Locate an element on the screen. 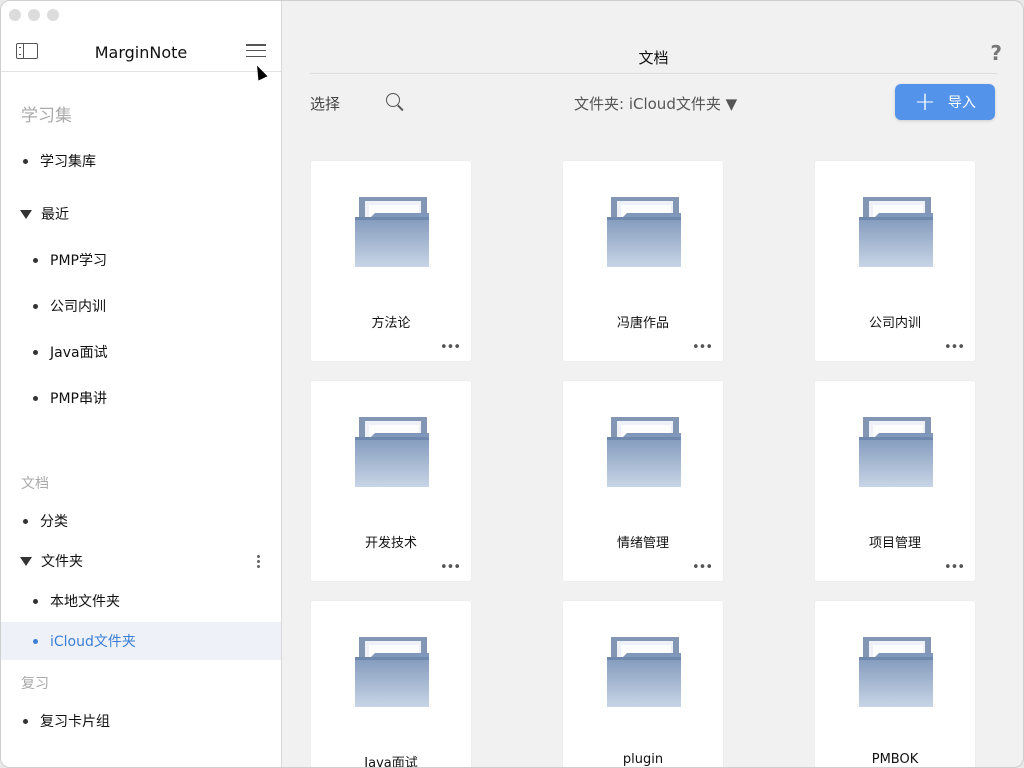 This screenshot has height=768, width=1024. folder-card: 冯唐作品 ••• is located at coordinates (643, 261).